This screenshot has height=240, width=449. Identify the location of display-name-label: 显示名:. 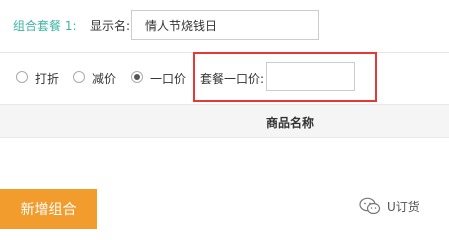
(110, 26).